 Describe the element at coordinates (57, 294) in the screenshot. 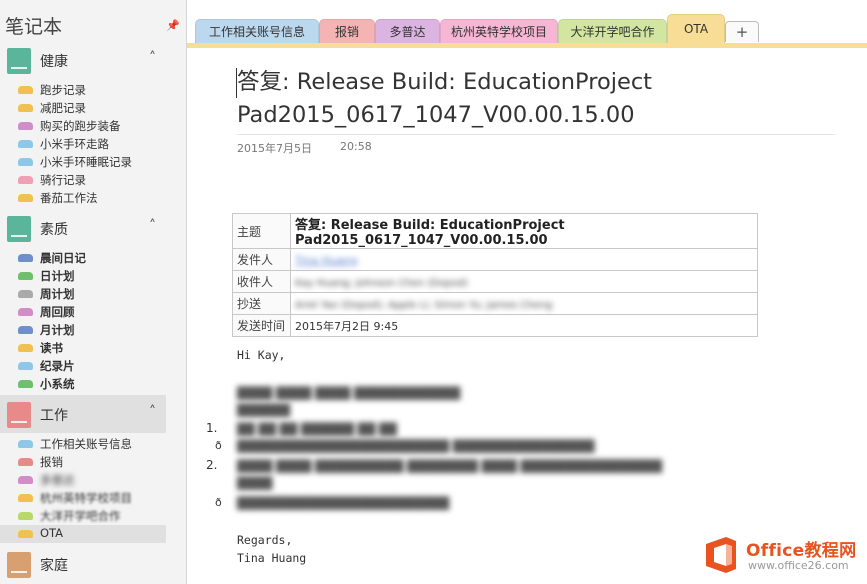

I see `sidebar-page-label: 周计划` at that location.